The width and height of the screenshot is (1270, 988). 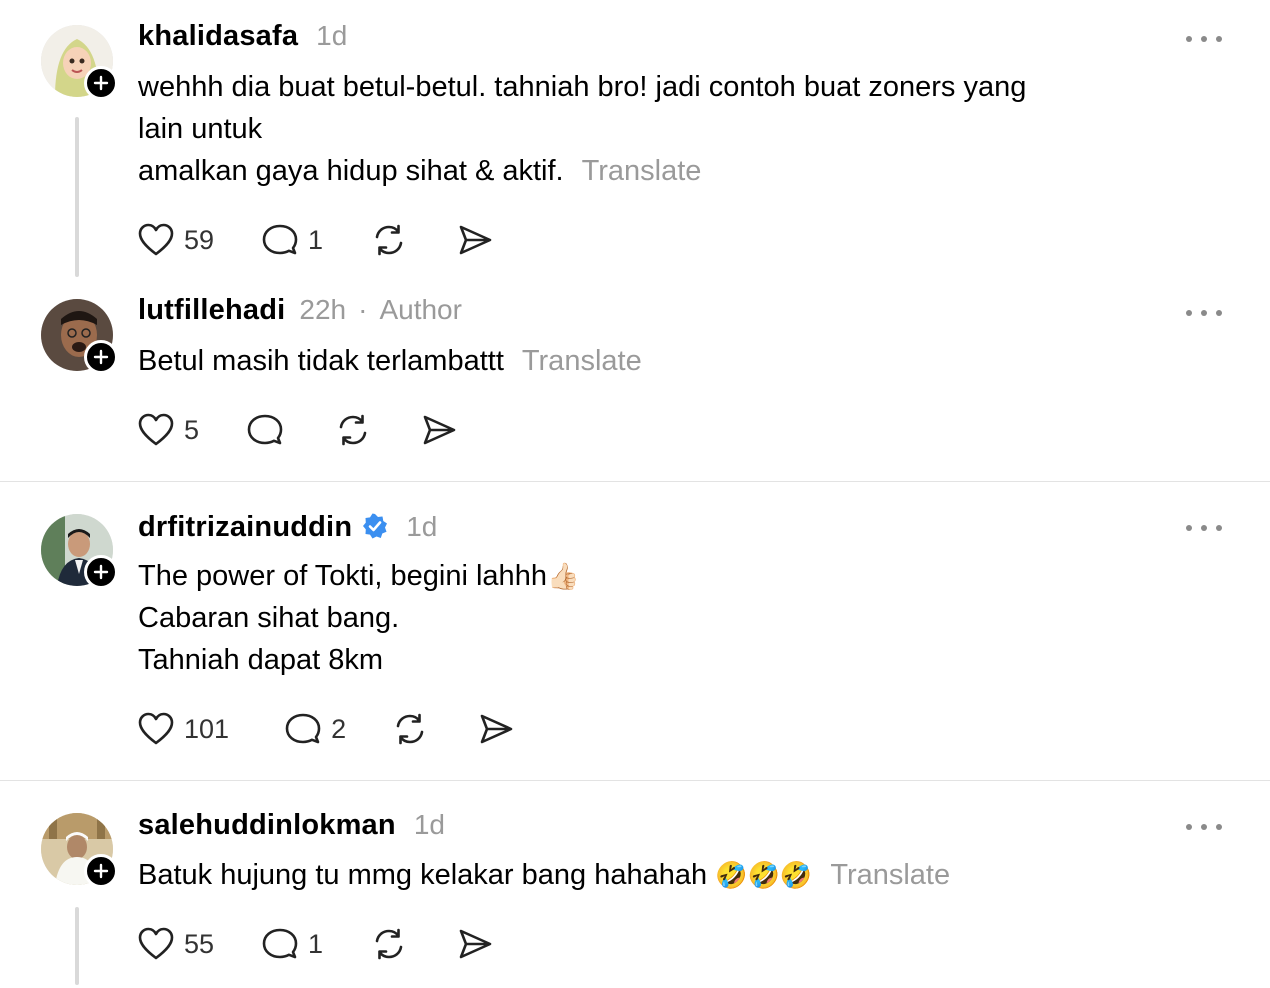 I want to click on body-text: Betul masih tidak terlambattt, so click(x=321, y=361).